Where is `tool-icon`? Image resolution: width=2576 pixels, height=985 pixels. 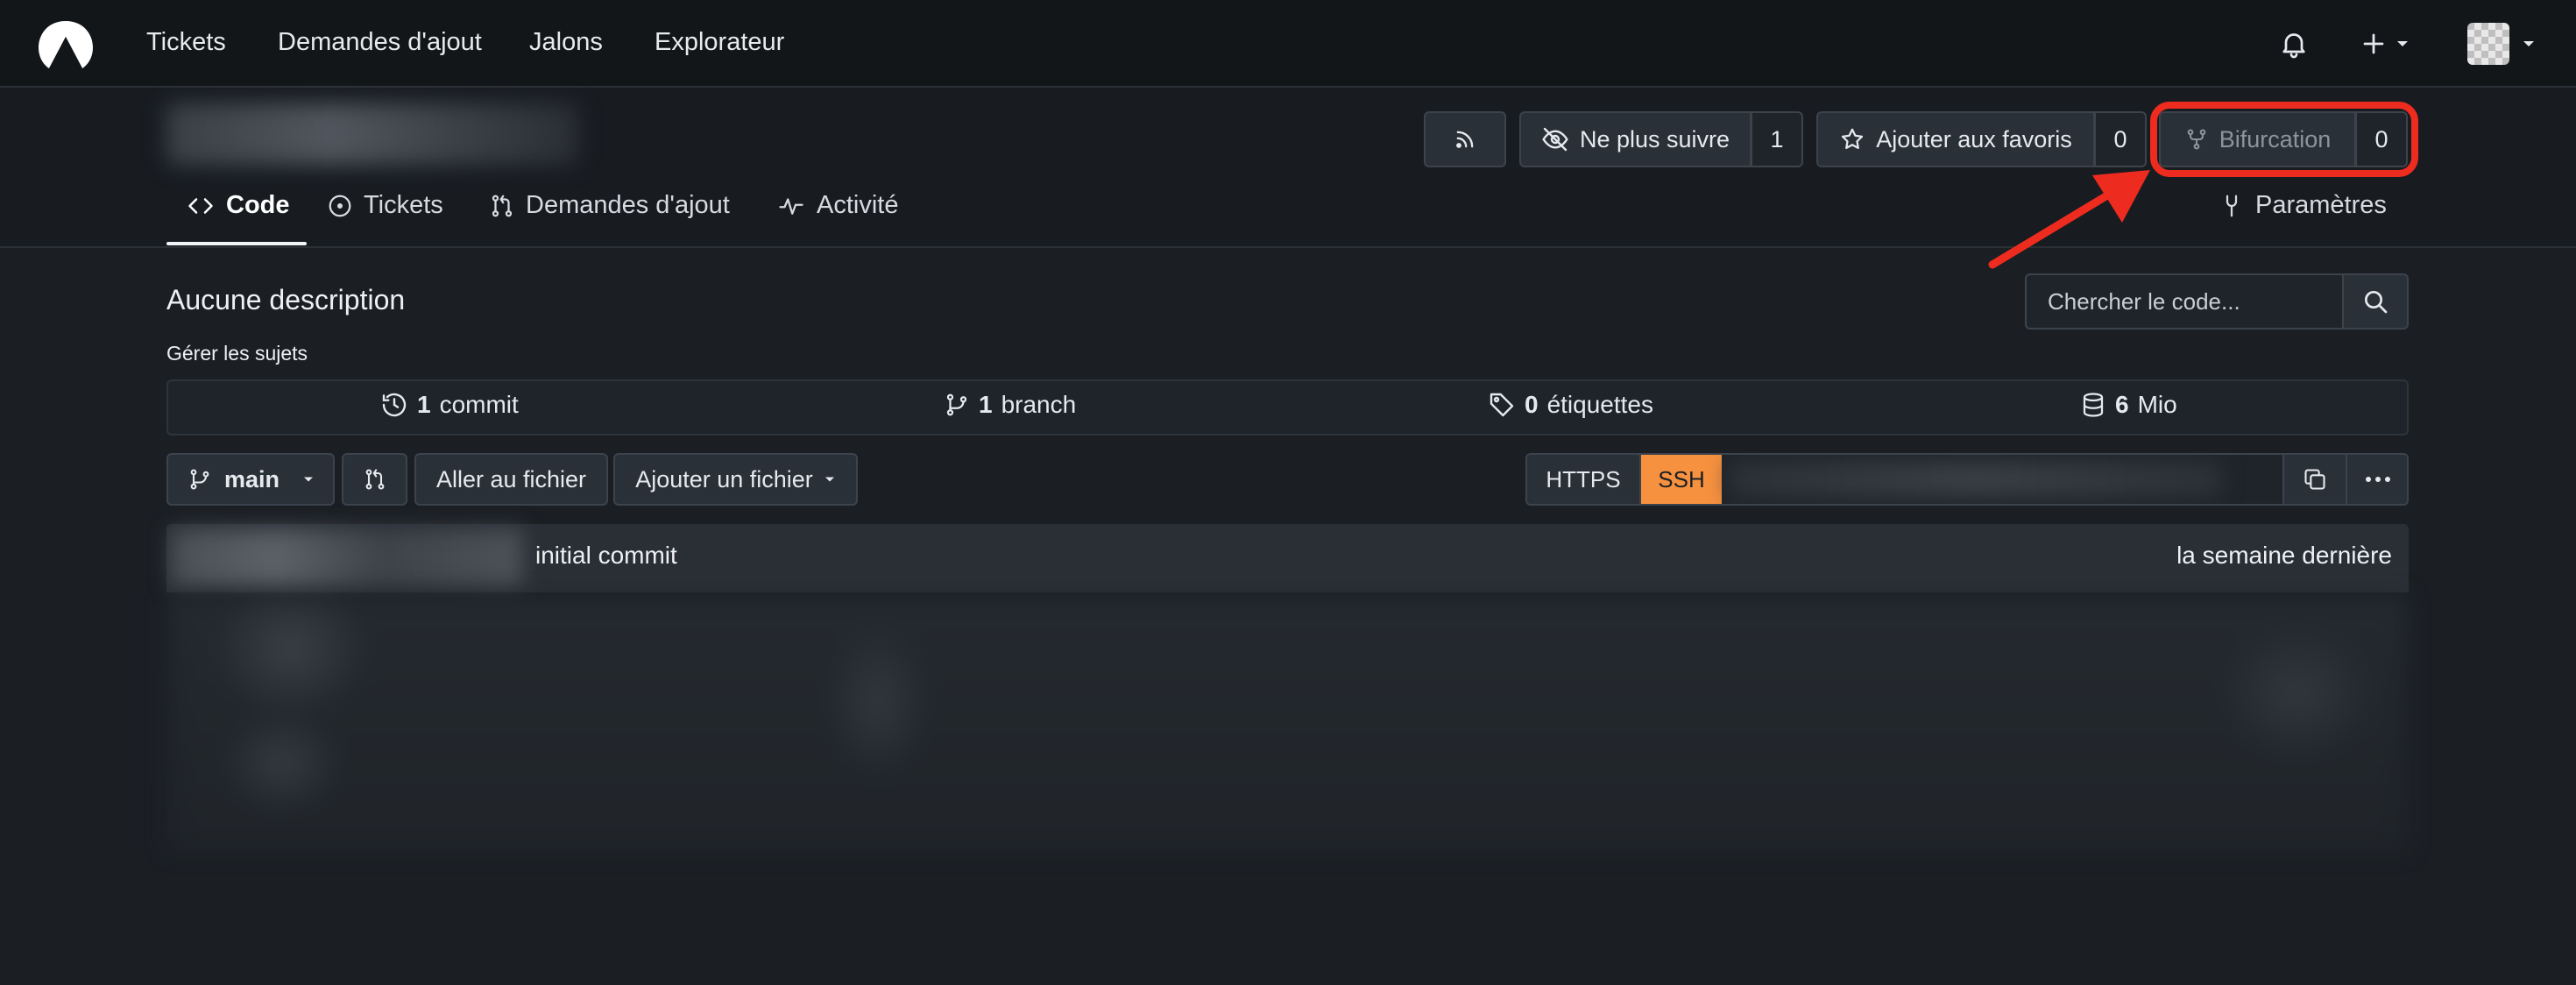 tool-icon is located at coordinates (2232, 205).